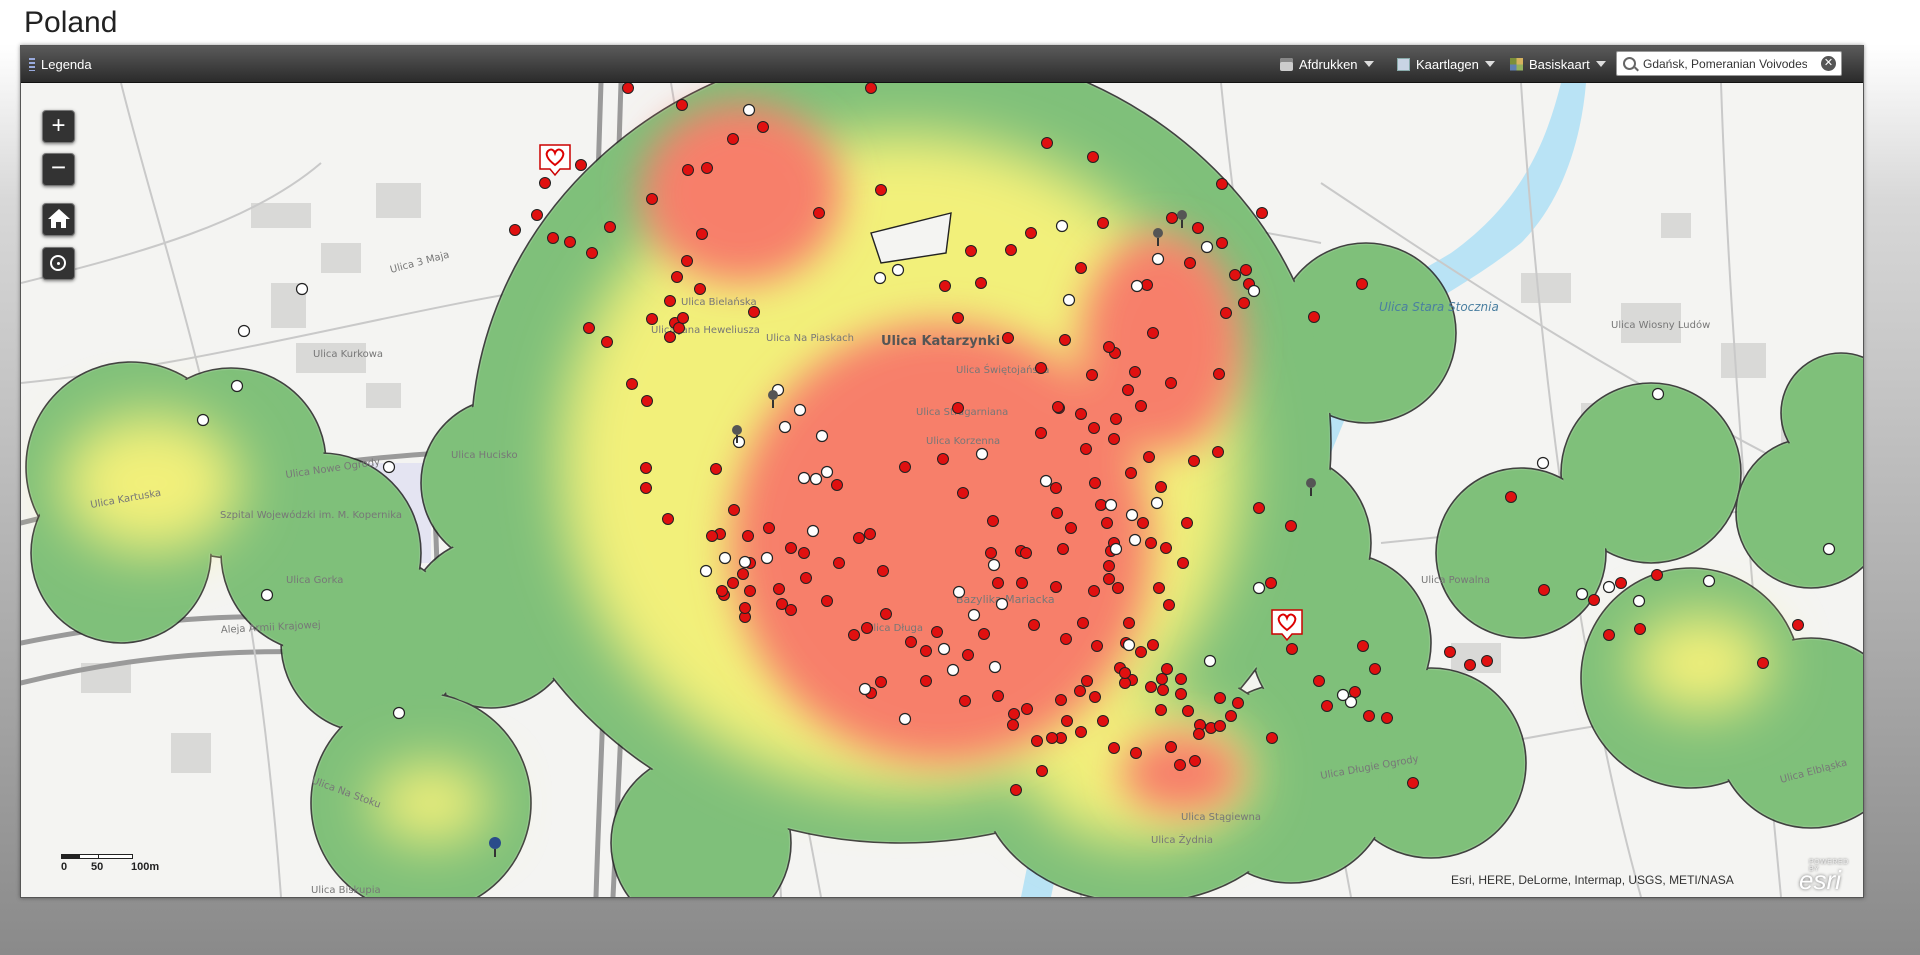 The width and height of the screenshot is (1920, 955). Describe the element at coordinates (58, 126) in the screenshot. I see `zoom-in-button: +` at that location.